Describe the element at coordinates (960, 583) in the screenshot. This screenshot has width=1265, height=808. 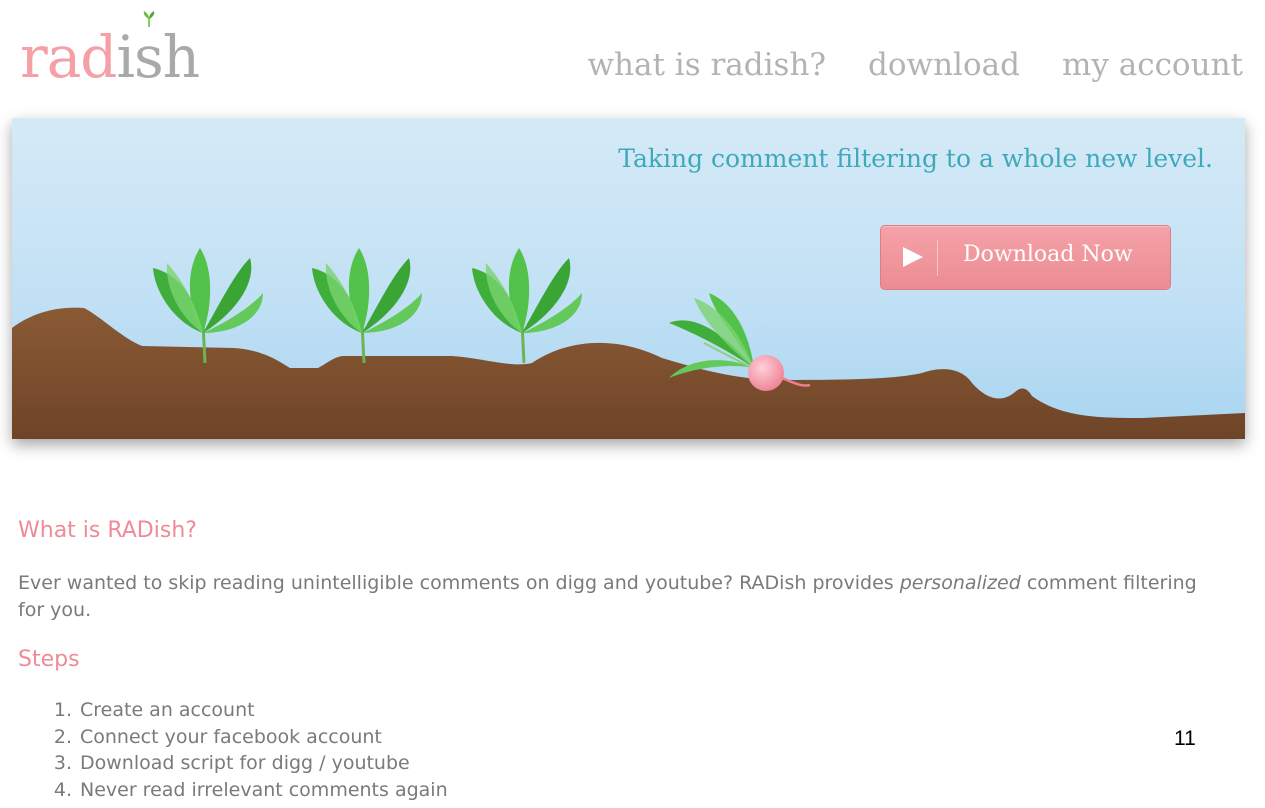
I see `emphasis-text: personalized` at that location.